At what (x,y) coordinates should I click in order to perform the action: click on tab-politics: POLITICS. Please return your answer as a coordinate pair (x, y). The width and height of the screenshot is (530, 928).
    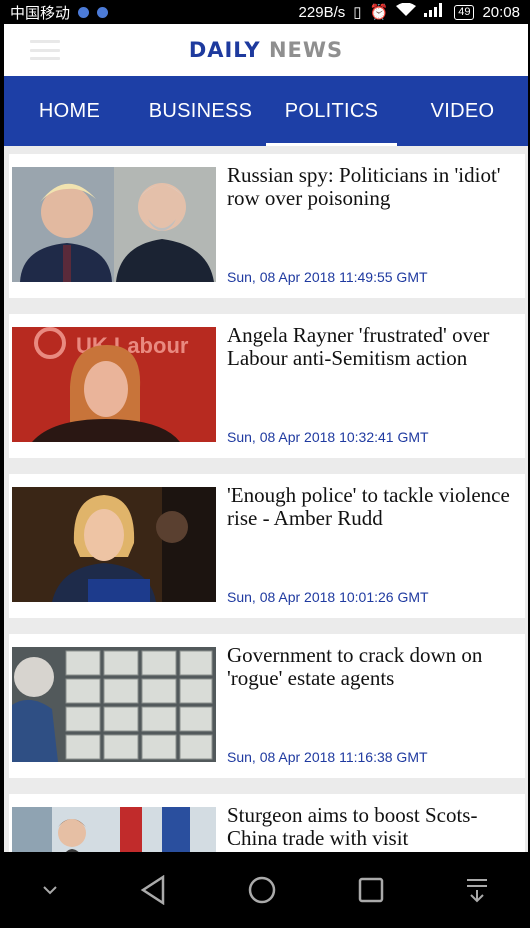
    Looking at the image, I should click on (331, 111).